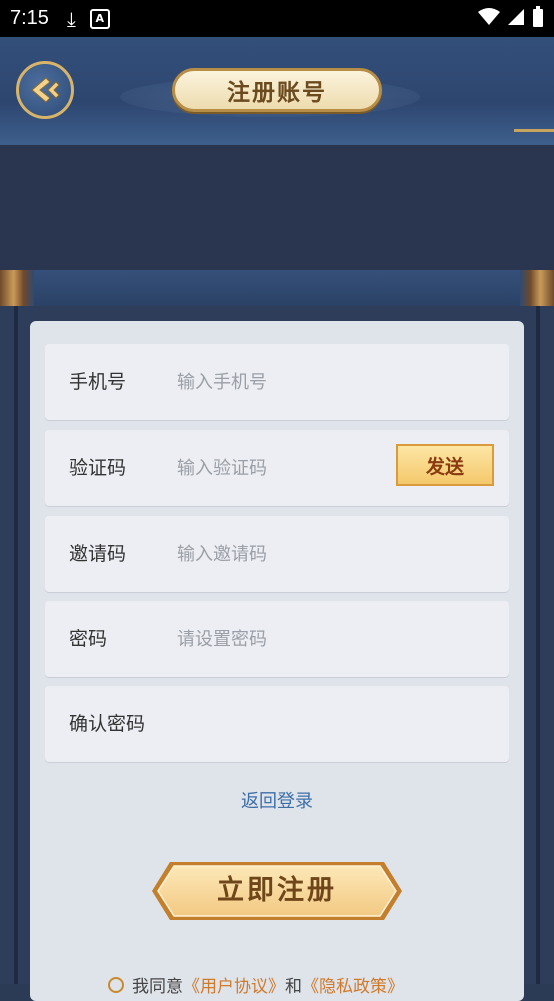 The height and width of the screenshot is (1001, 554). What do you see at coordinates (287, 639) in the screenshot?
I see `password-input` at bounding box center [287, 639].